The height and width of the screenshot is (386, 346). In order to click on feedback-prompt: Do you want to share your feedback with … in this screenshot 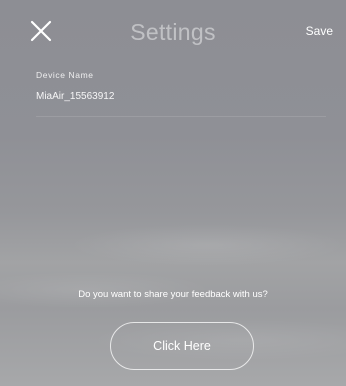, I will do `click(173, 294)`.